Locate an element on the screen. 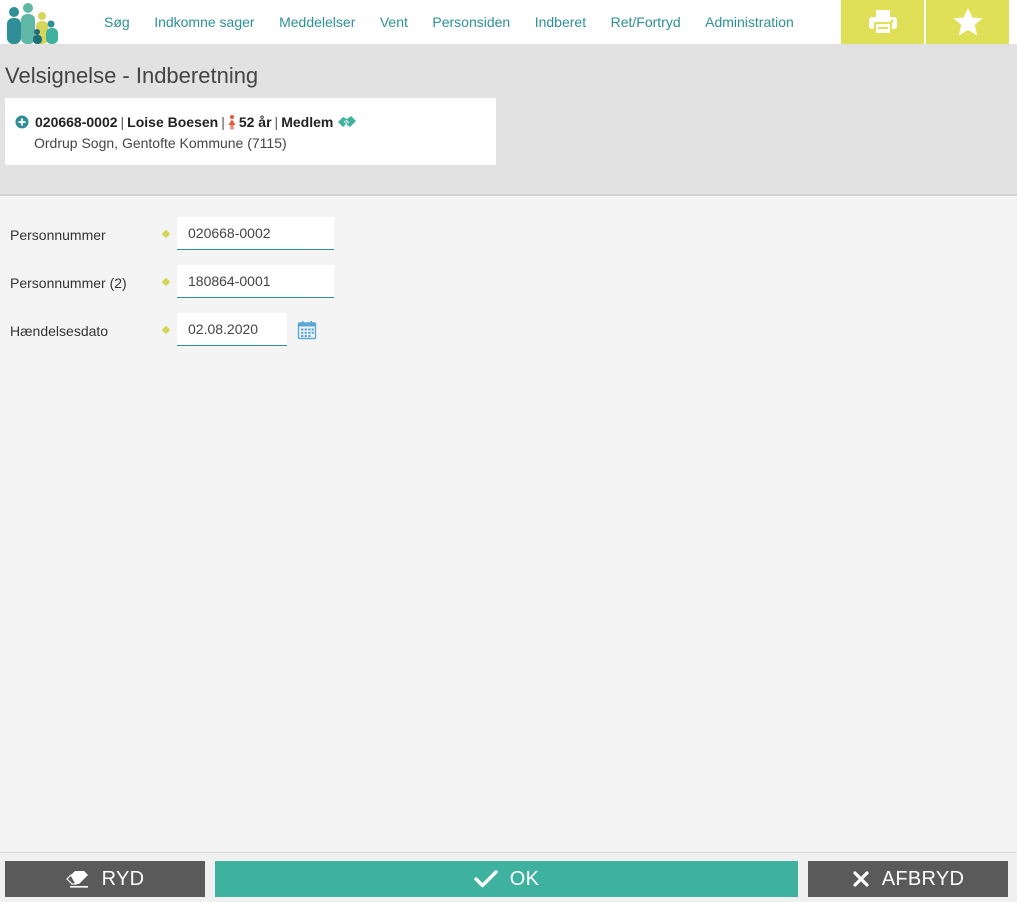 The height and width of the screenshot is (902, 1017). nav-item-sog: Søg is located at coordinates (117, 22).